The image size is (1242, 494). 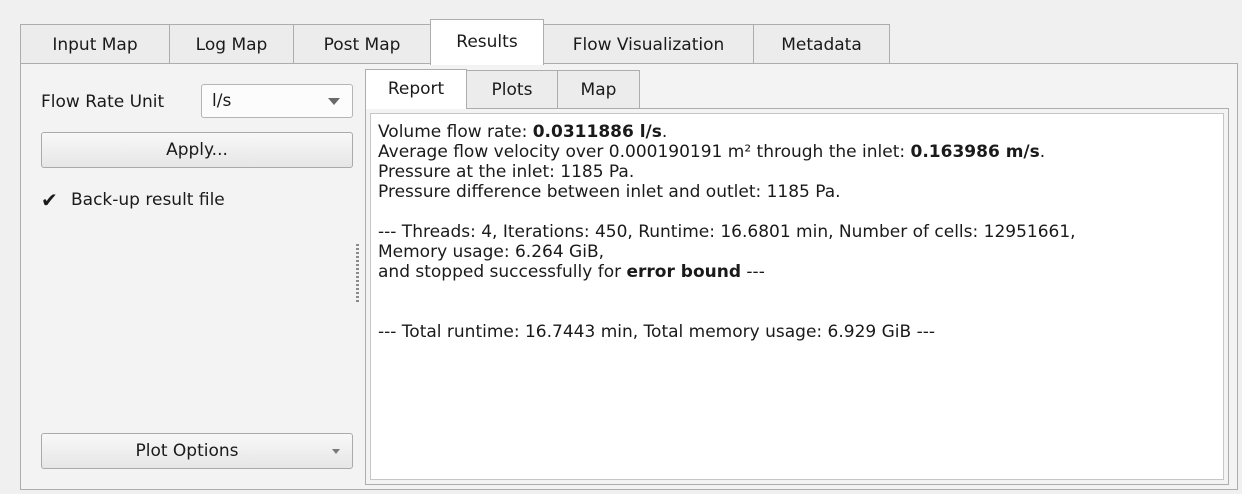 I want to click on backup-result-checkbox: ✔ Back-up result file, so click(x=133, y=200).